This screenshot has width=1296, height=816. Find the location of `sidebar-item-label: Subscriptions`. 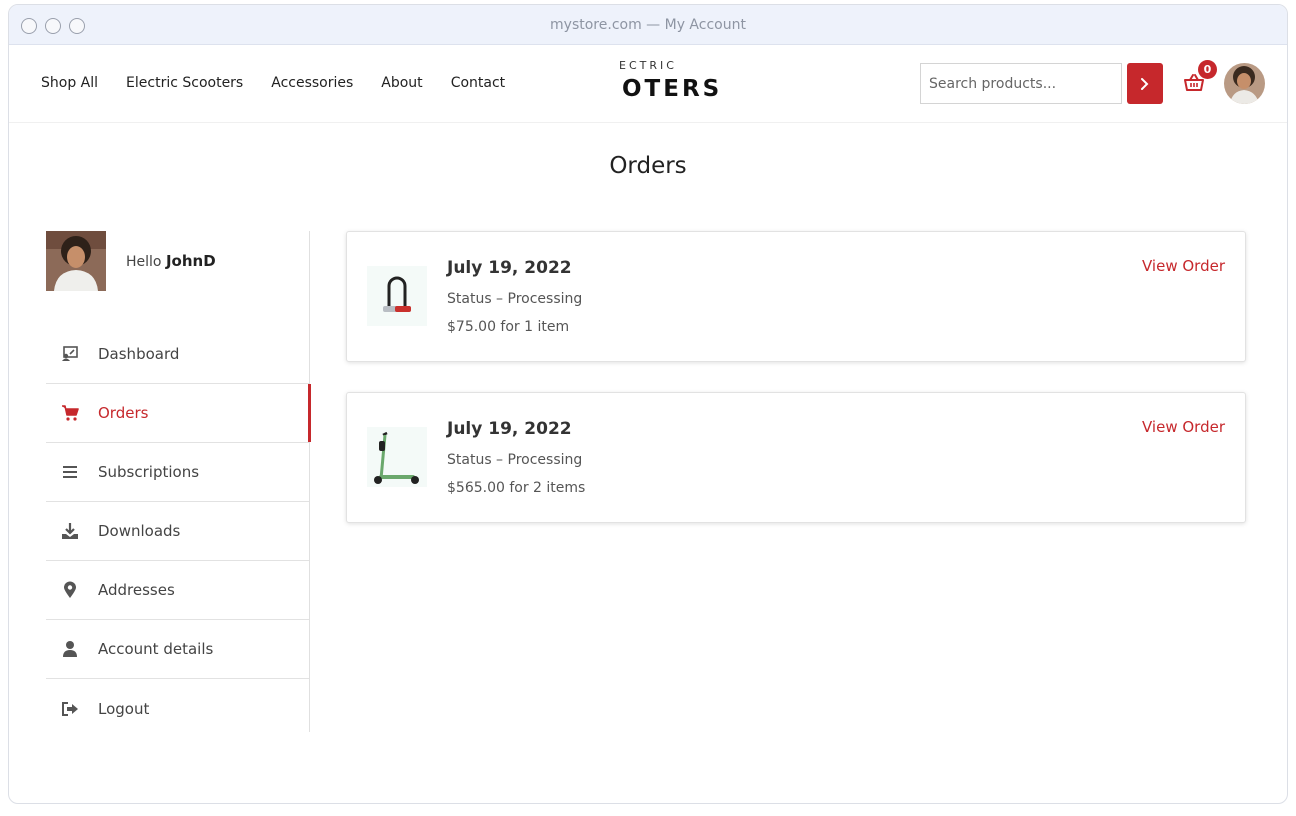

sidebar-item-label: Subscriptions is located at coordinates (149, 472).